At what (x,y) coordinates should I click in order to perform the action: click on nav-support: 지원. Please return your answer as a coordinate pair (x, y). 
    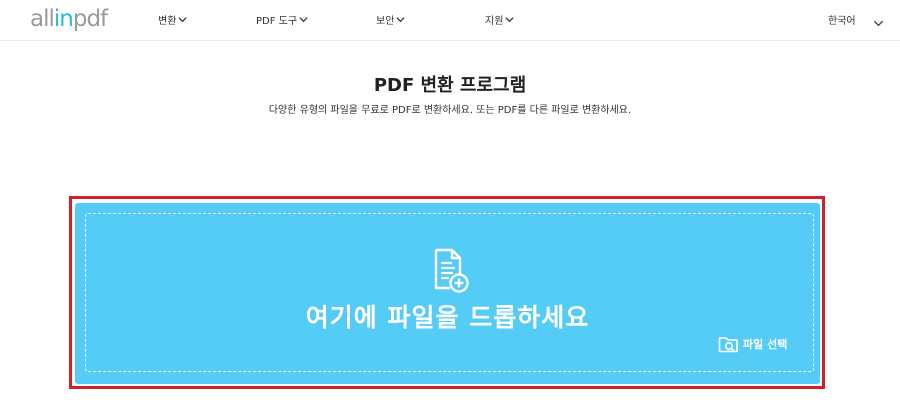
    Looking at the image, I should click on (499, 19).